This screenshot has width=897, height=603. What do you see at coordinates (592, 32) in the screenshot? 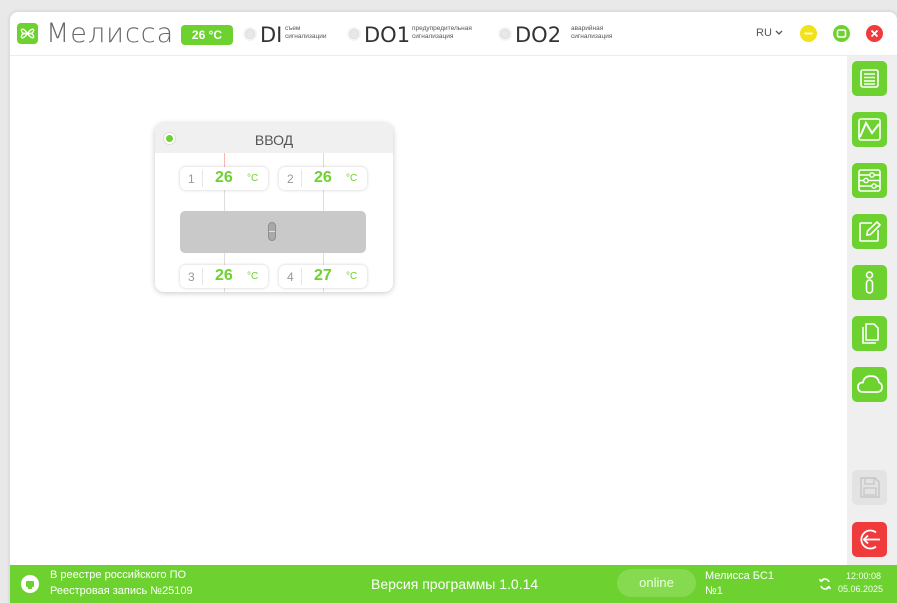
I see `signal-do2-desc: аварийная сигнализация` at bounding box center [592, 32].